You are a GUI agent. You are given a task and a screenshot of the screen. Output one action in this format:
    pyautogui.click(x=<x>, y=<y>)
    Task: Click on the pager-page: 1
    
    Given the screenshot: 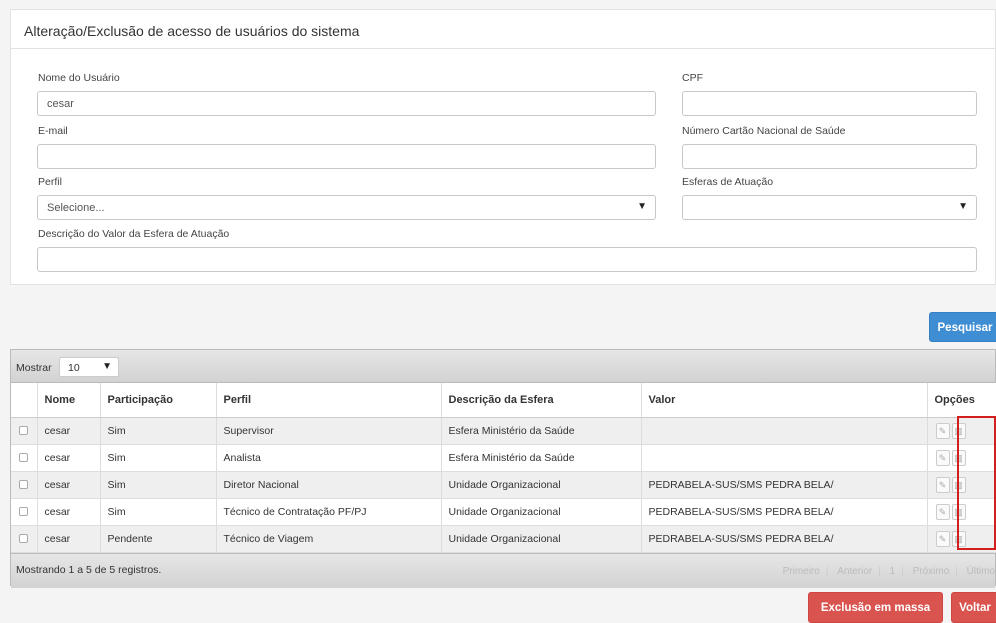 What is the action you would take?
    pyautogui.click(x=893, y=571)
    